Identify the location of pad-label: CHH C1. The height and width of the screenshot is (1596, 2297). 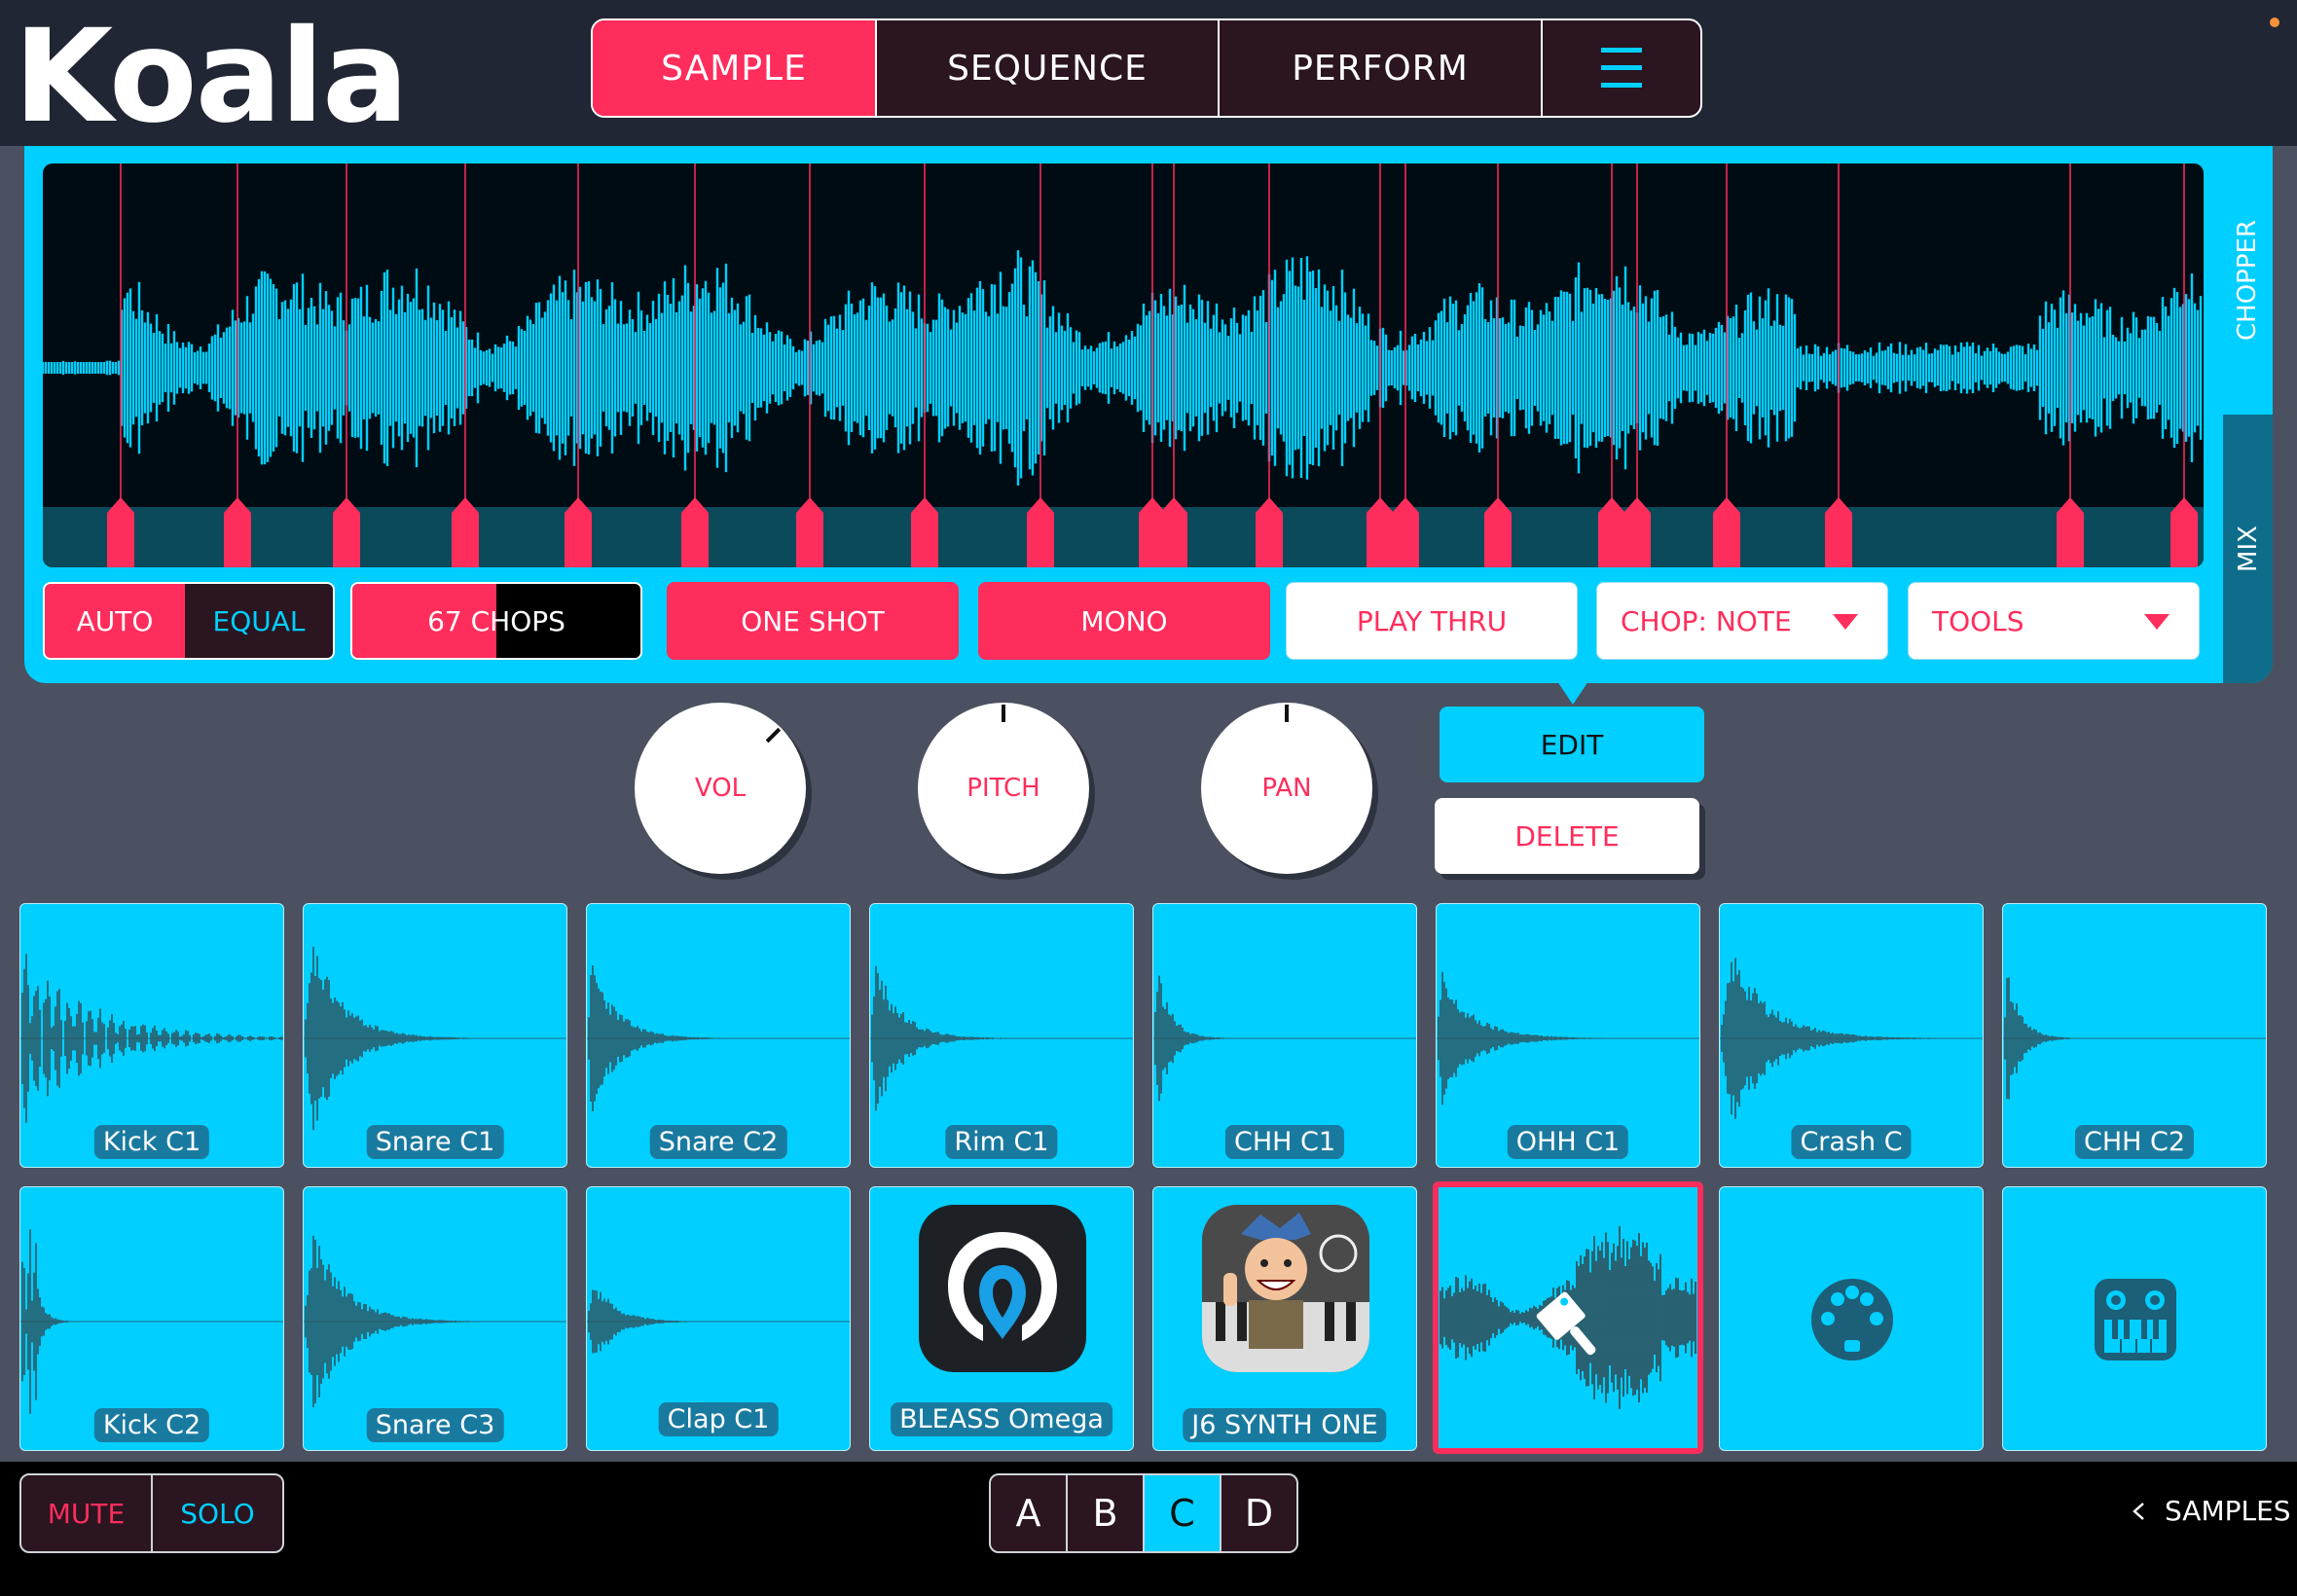
(1284, 1142).